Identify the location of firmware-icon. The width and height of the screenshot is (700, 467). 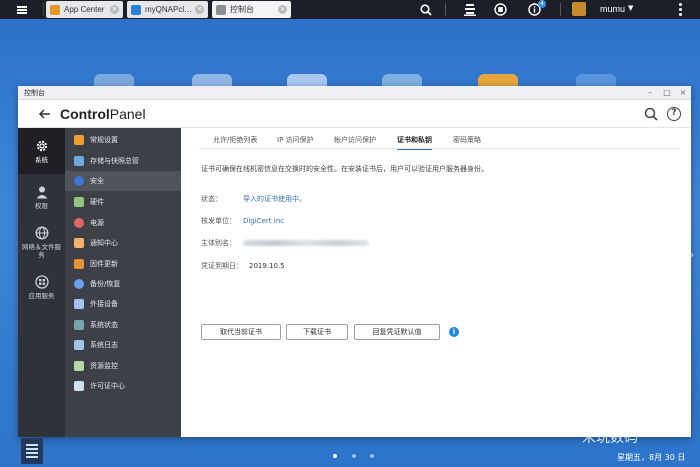
(79, 264).